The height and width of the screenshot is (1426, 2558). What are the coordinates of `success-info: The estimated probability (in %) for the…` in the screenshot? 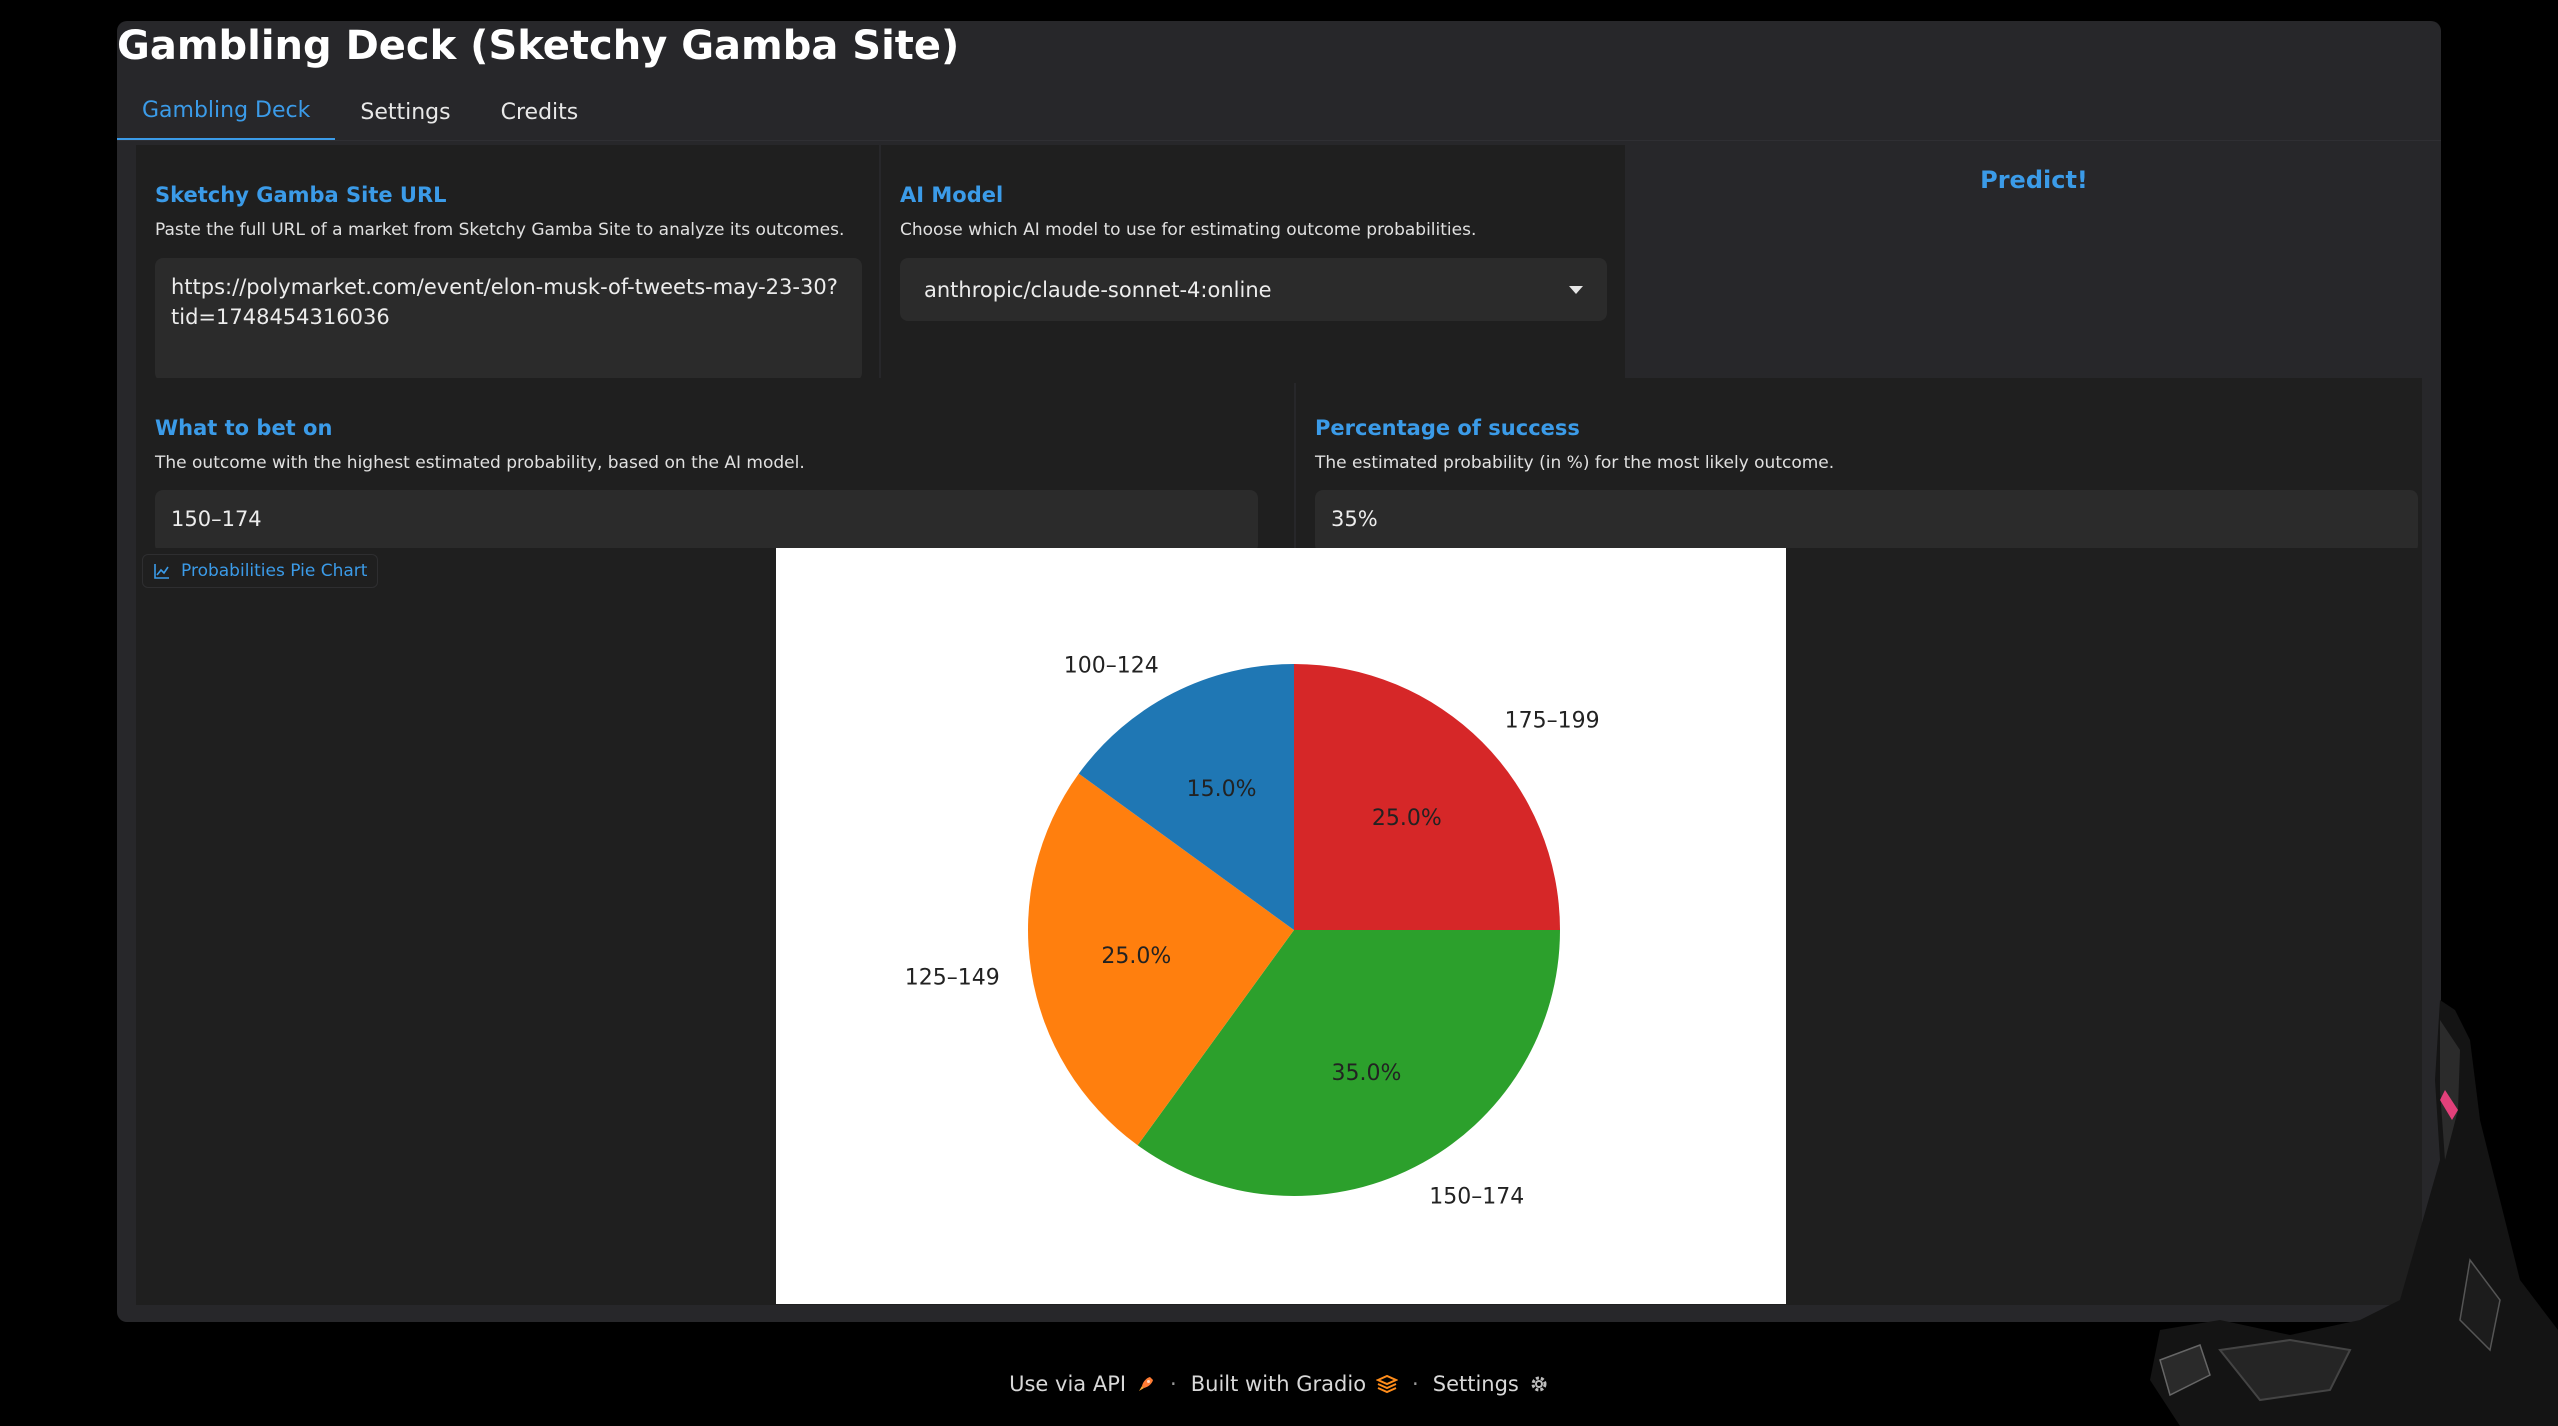 It's located at (1575, 463).